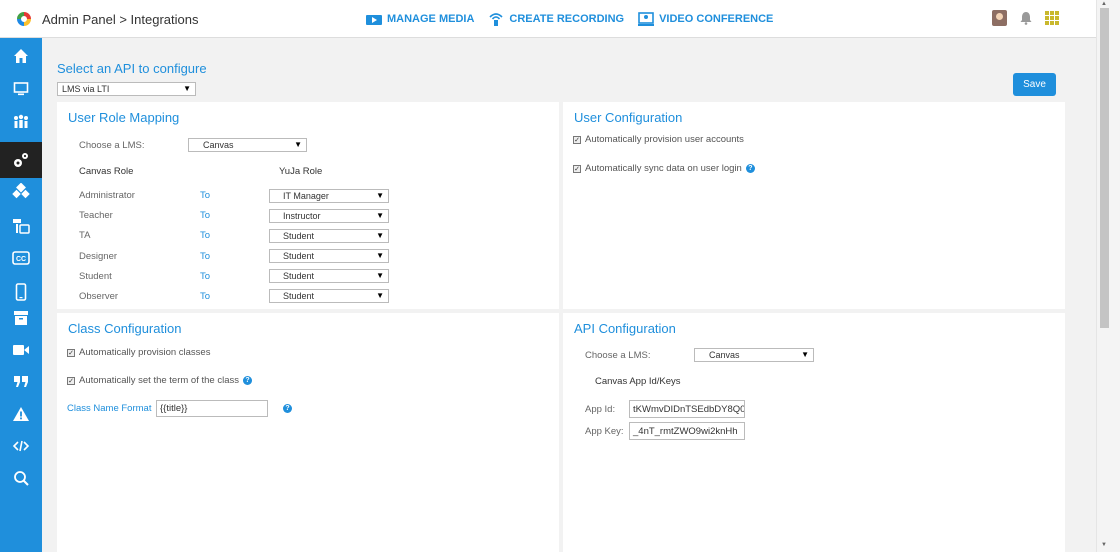 The width and height of the screenshot is (1120, 552). What do you see at coordinates (125, 328) in the screenshot?
I see `class-configuration-title: Class Configuration` at bounding box center [125, 328].